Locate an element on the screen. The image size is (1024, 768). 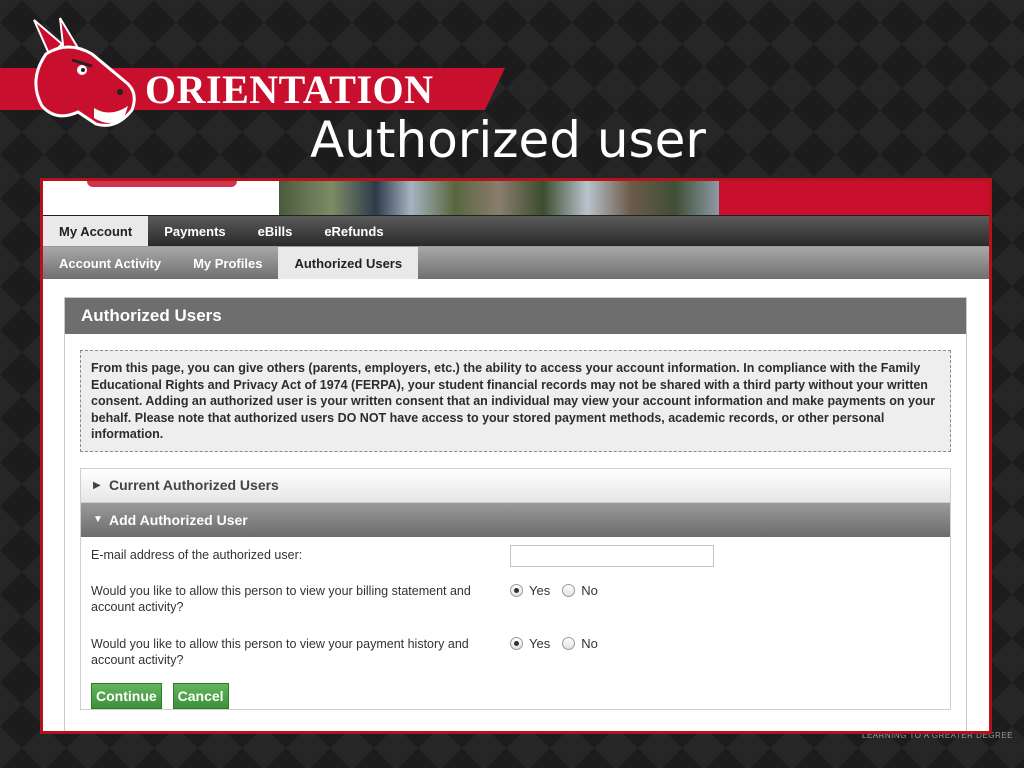
banner-title: ORIENTATION is located at coordinates (289, 89).